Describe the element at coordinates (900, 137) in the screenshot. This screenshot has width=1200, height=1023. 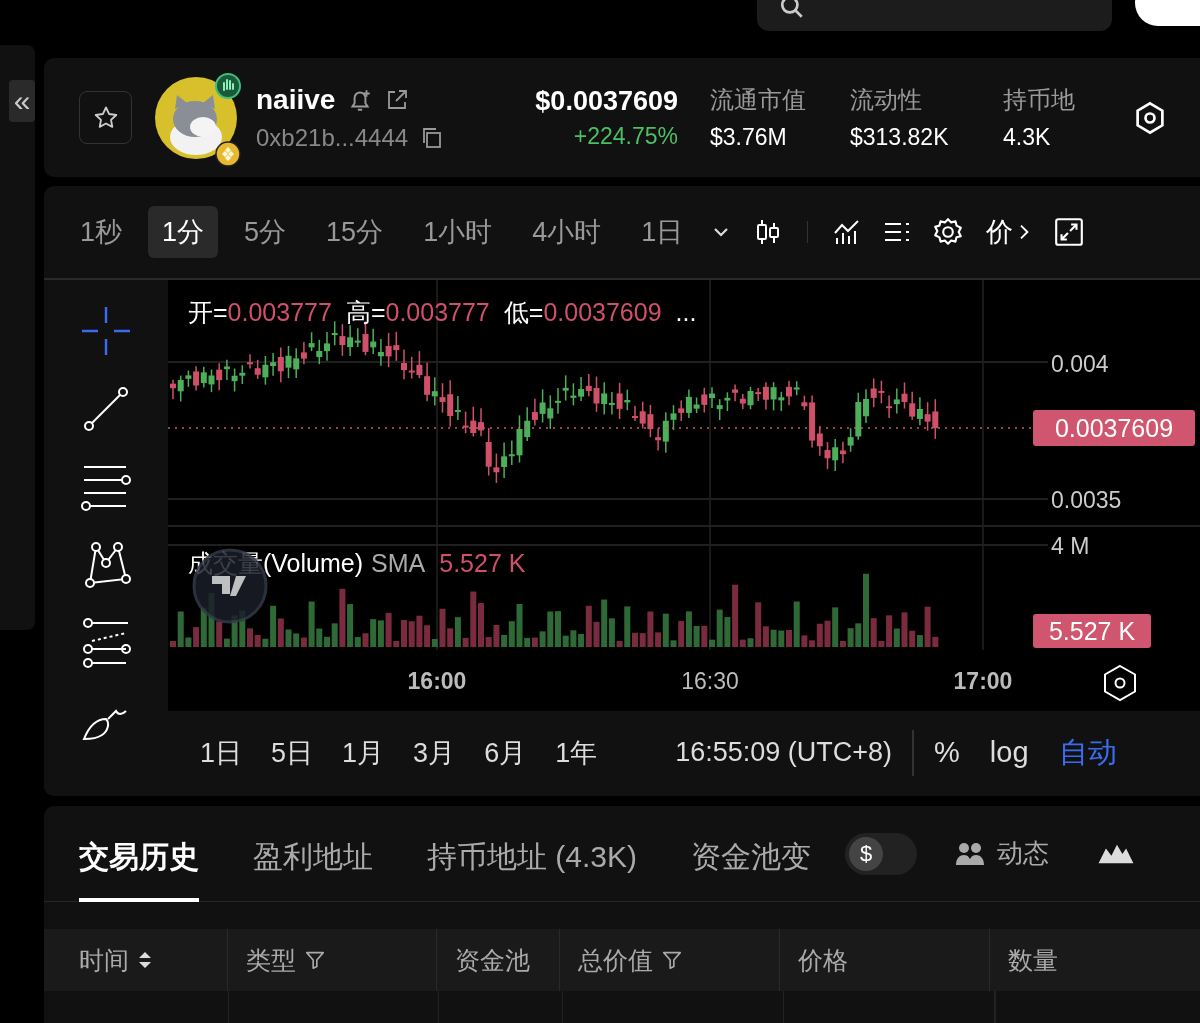
I see `stat-value: $313.82K` at that location.